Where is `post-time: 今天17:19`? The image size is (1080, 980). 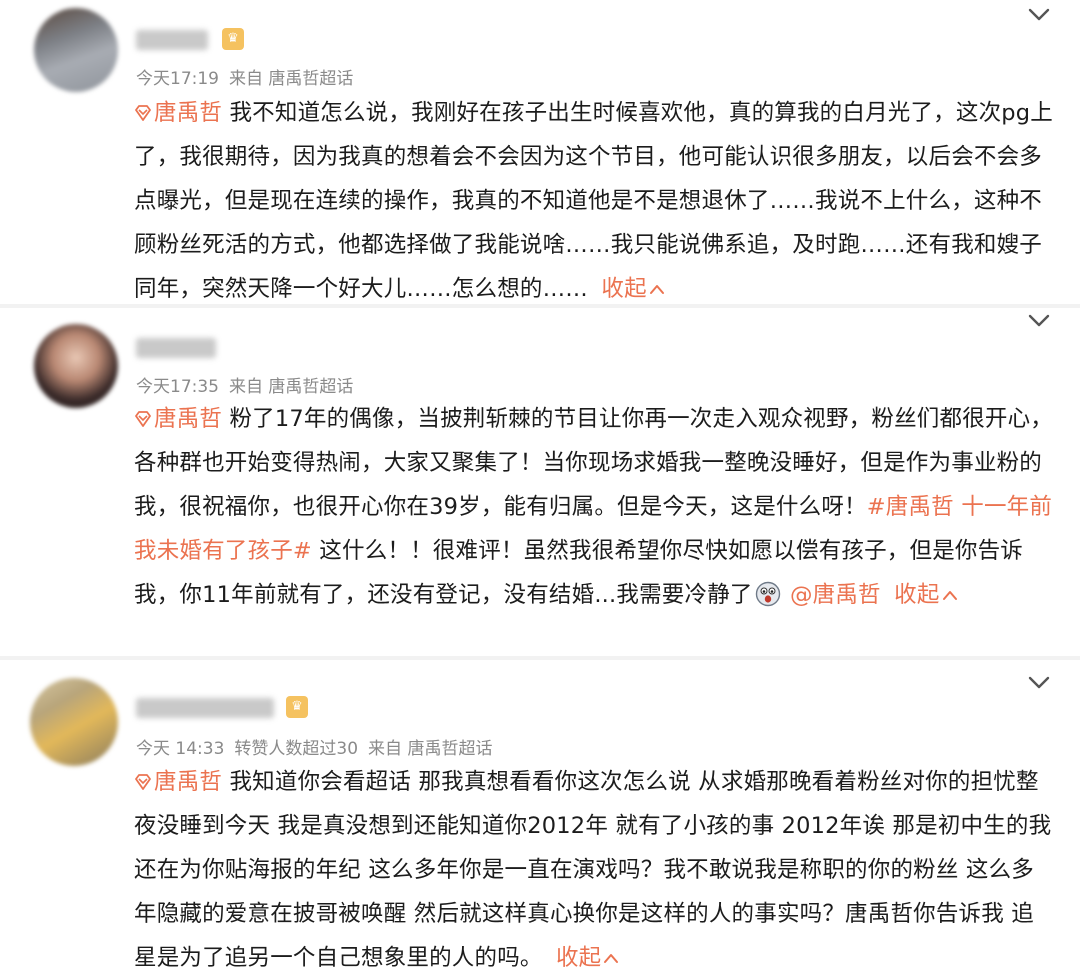
post-time: 今天17:19 is located at coordinates (177, 79).